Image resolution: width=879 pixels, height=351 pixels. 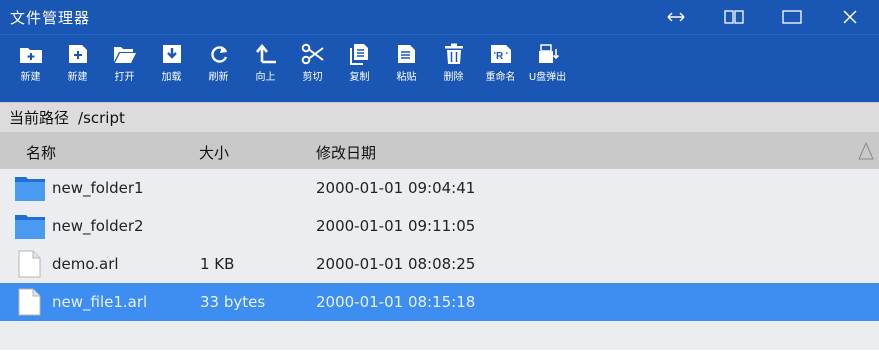 I want to click on close-button, so click(x=850, y=17).